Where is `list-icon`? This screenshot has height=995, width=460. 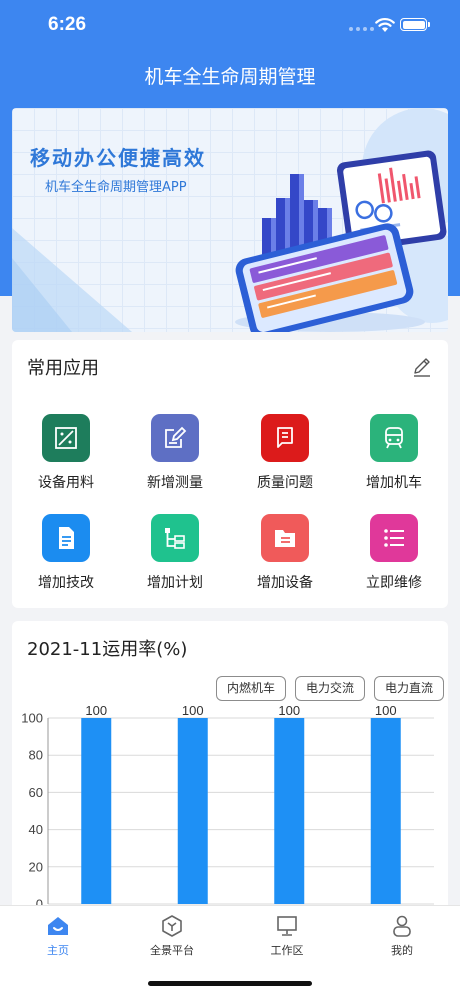
list-icon is located at coordinates (394, 538).